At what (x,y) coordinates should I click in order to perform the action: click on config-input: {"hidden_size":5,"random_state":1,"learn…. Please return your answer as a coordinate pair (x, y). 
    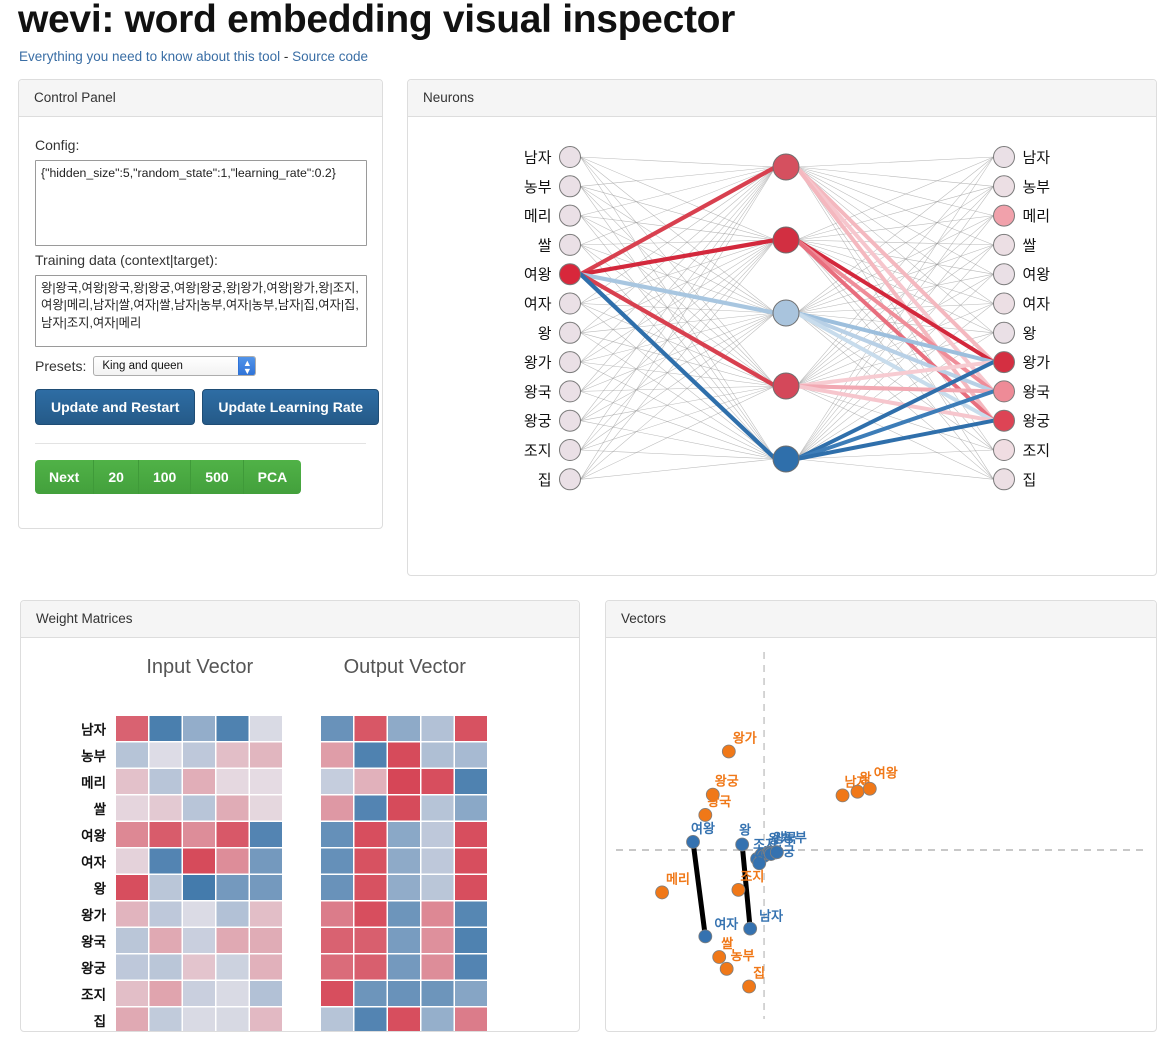
    Looking at the image, I should click on (201, 203).